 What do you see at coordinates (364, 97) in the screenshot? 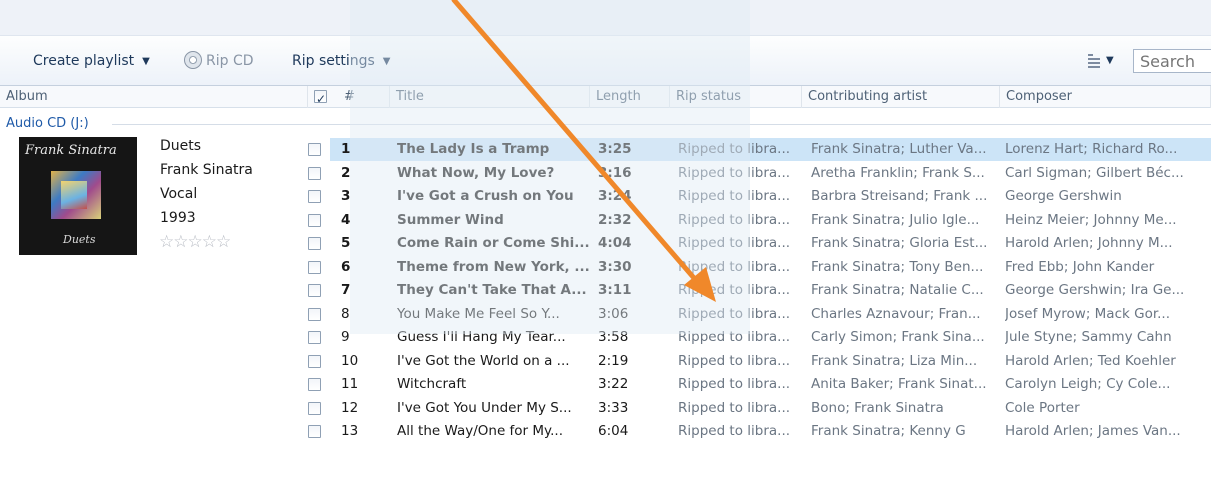
I see `column-header-number: #` at bounding box center [364, 97].